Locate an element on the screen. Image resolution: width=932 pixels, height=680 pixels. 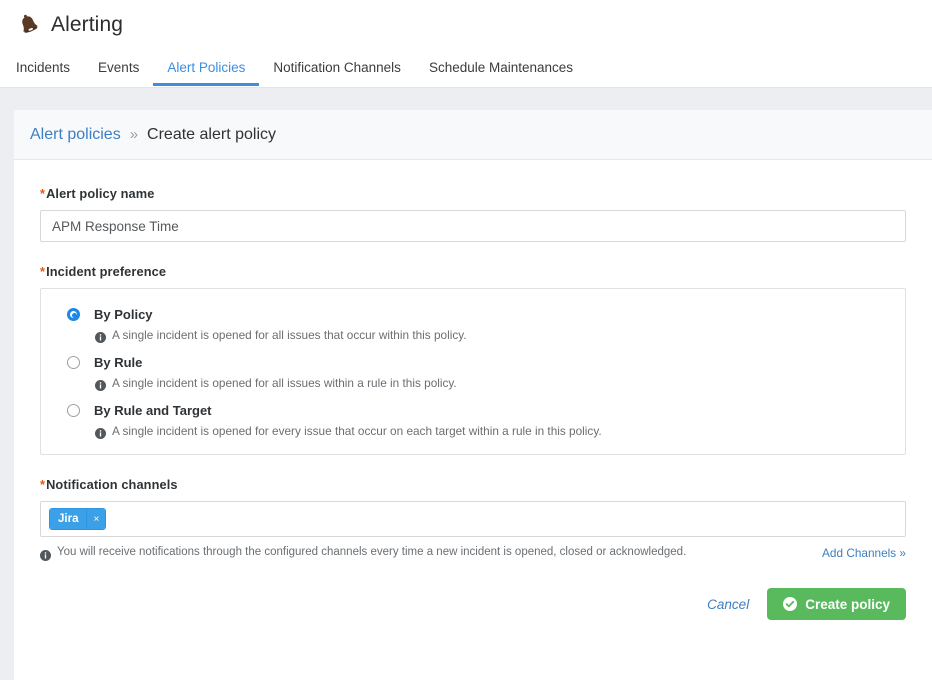
create-policy-button: Create policy is located at coordinates (836, 604).